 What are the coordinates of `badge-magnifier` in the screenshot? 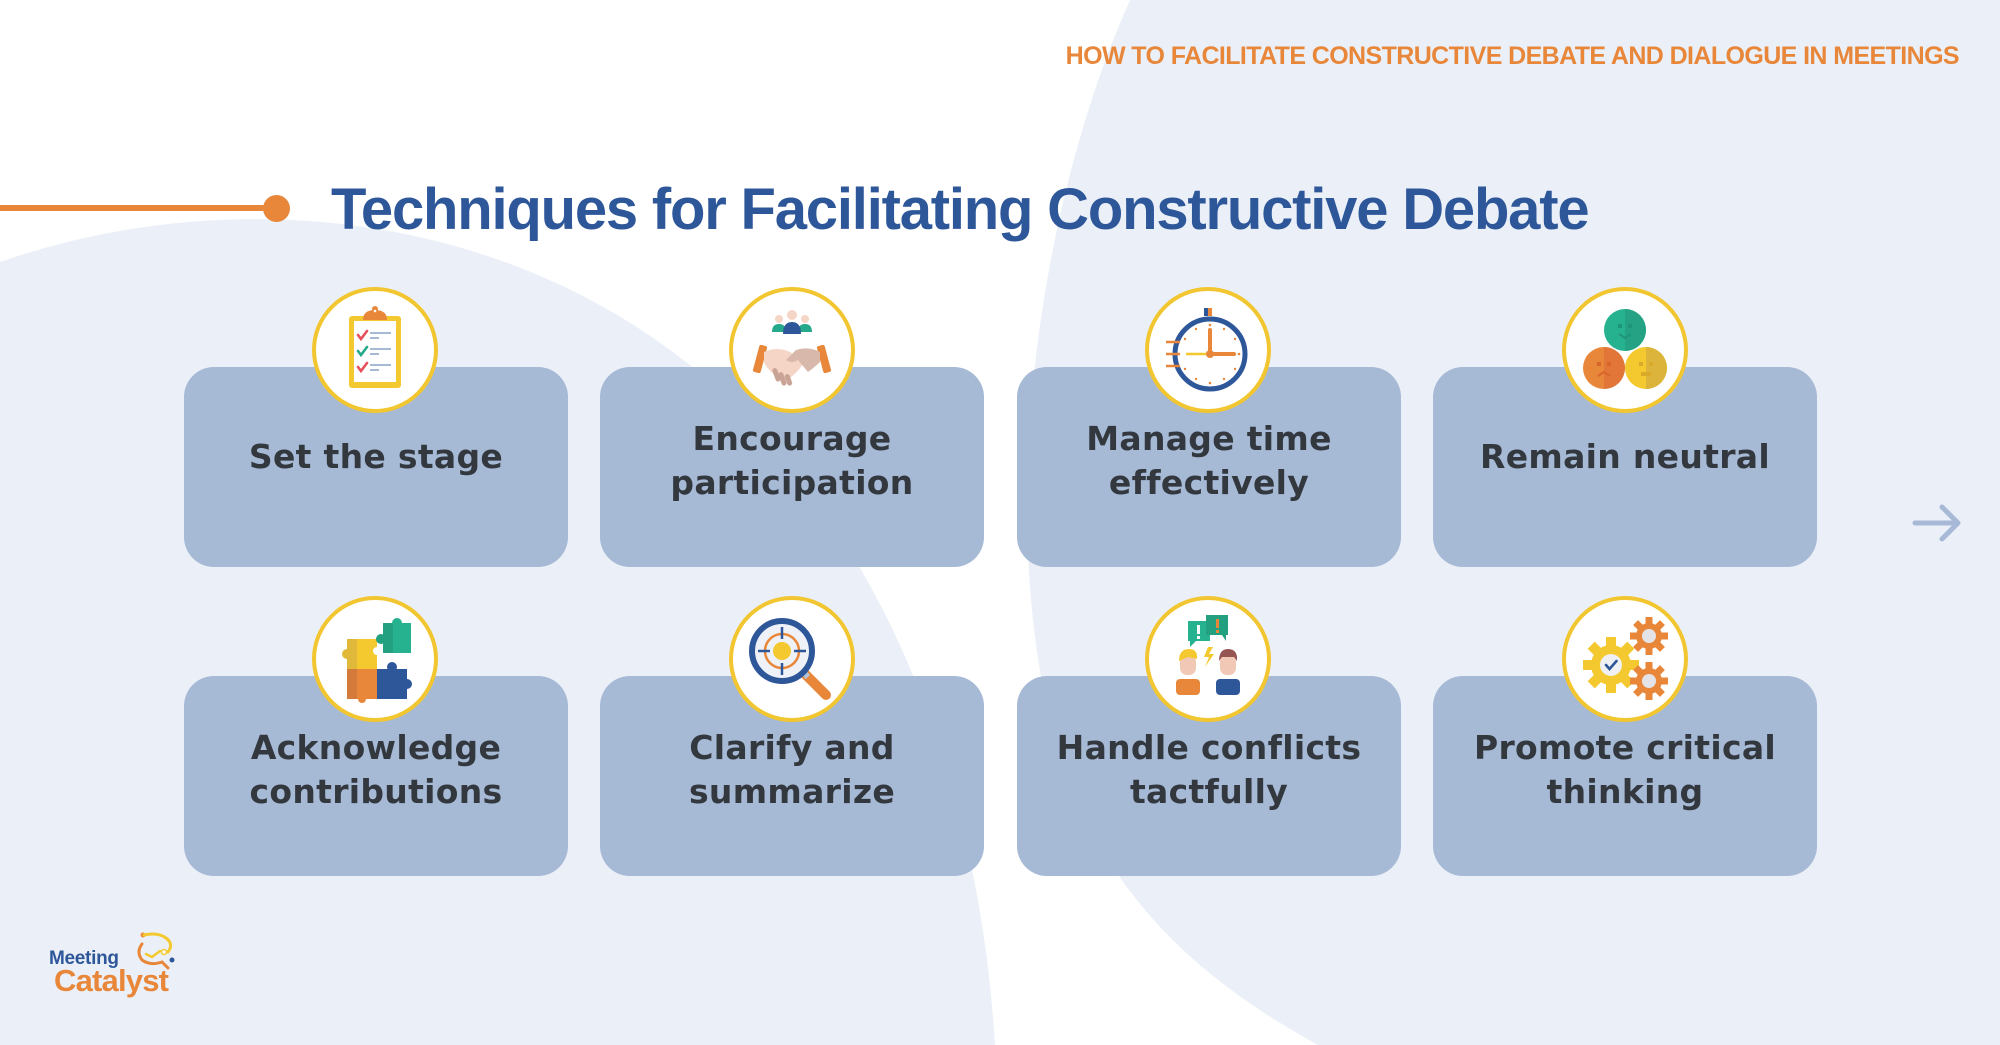 It's located at (792, 659).